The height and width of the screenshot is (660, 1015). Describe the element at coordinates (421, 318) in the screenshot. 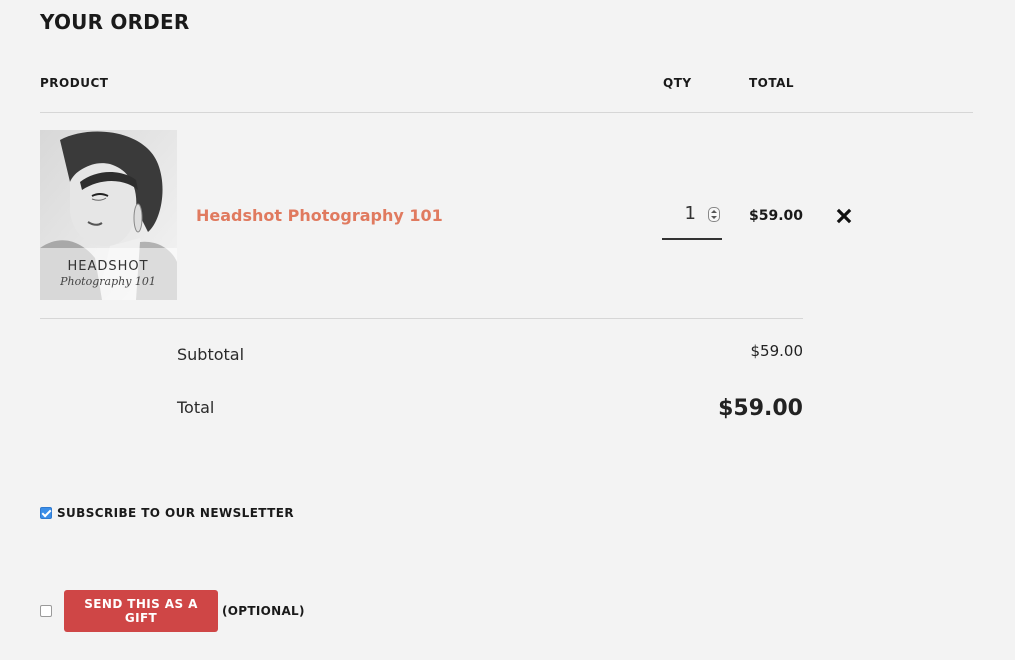

I see `item-divider` at that location.